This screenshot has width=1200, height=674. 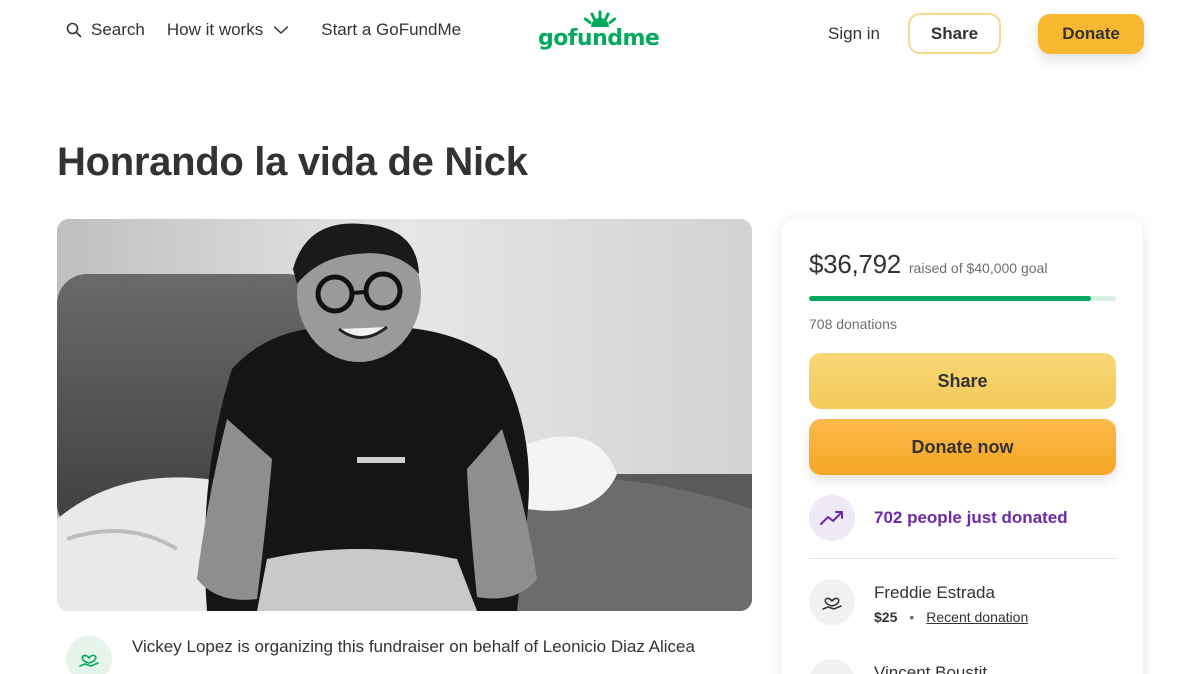 I want to click on donor-name: Vincent Boustit, so click(x=931, y=668).